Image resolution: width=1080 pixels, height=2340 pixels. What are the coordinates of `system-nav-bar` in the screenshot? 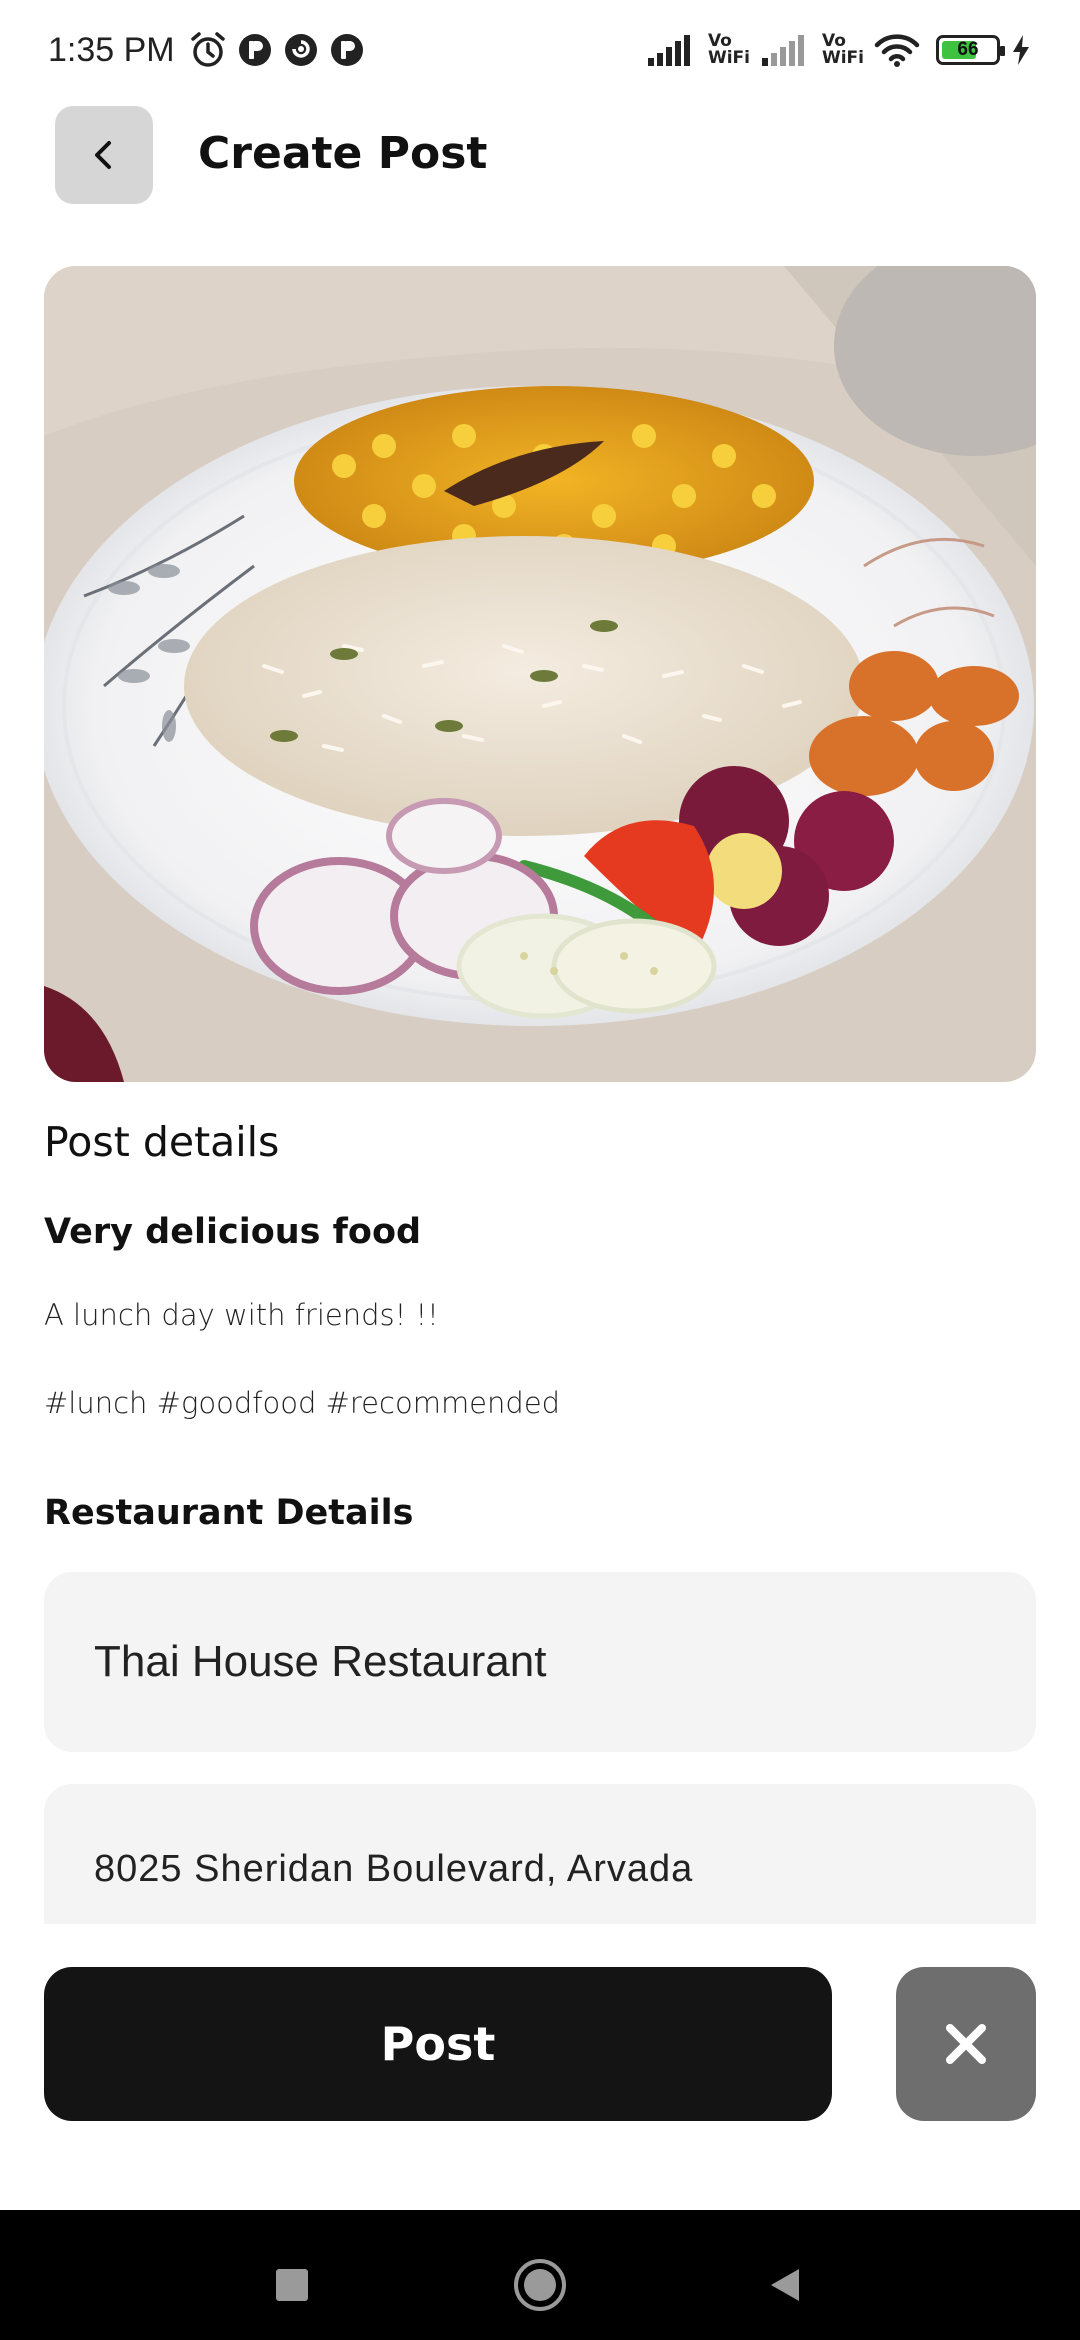 It's located at (540, 2275).